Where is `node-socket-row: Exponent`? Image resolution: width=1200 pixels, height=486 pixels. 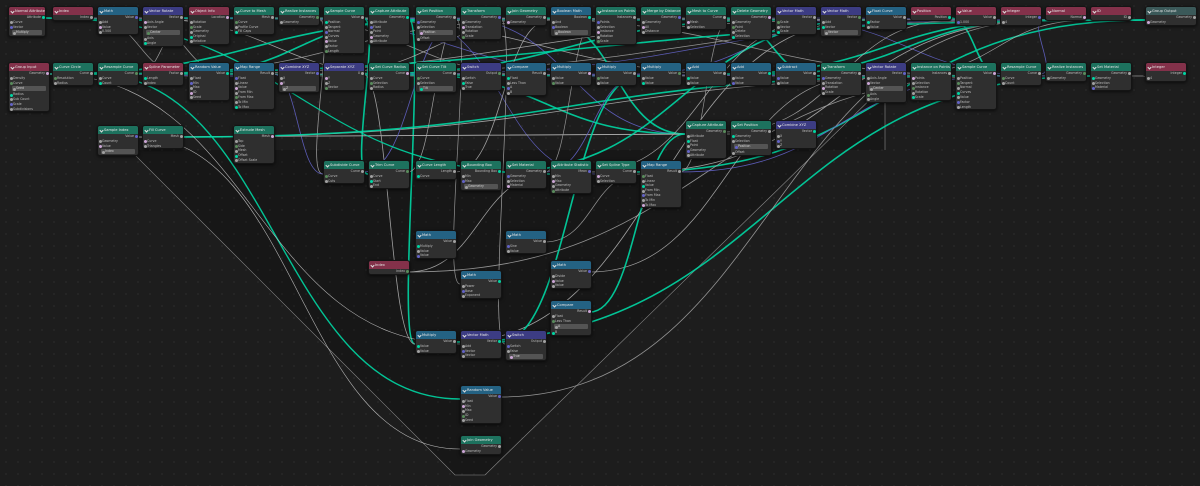 node-socket-row: Exponent is located at coordinates (481, 295).